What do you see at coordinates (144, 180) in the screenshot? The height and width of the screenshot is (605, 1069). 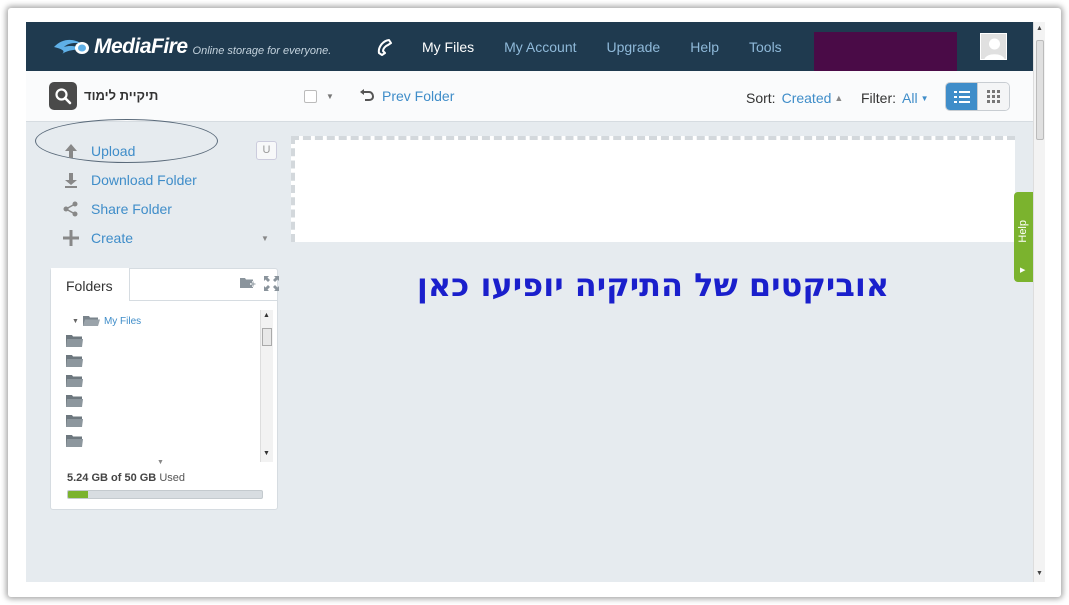 I see `download-folder-label: Download Folder` at bounding box center [144, 180].